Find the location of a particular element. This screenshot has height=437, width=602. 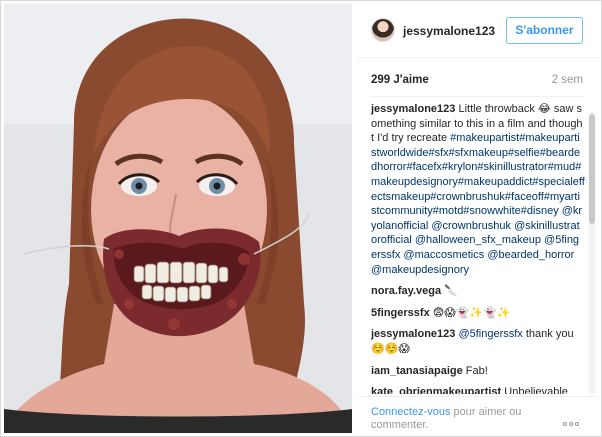

scrollbar-thumb is located at coordinates (592, 169).